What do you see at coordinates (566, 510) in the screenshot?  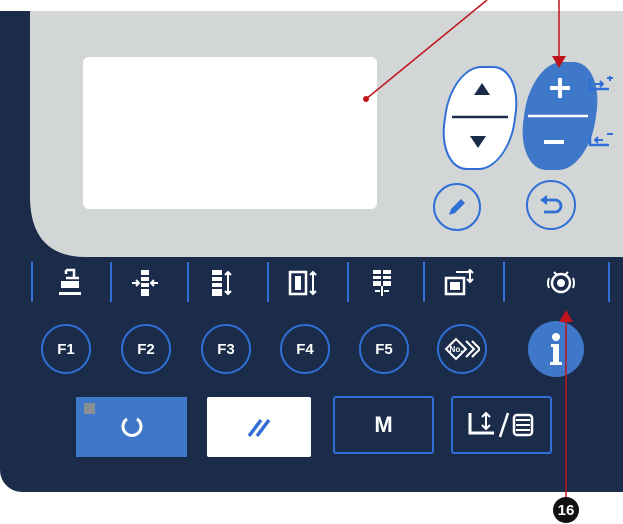 I see `callout-number: 16` at bounding box center [566, 510].